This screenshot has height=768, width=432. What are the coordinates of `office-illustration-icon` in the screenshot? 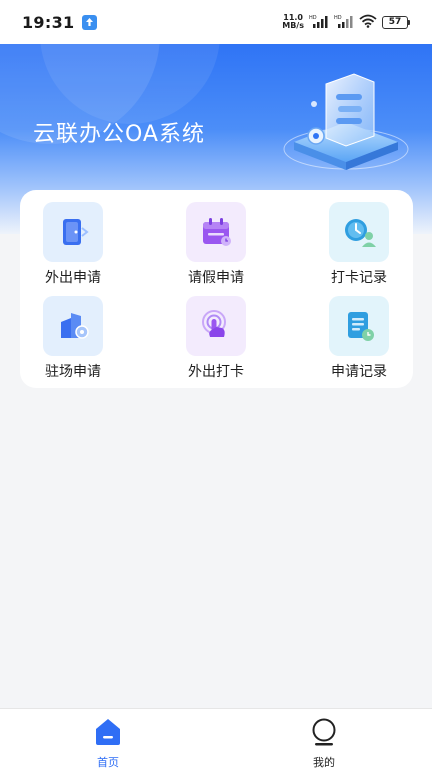 It's located at (344, 126).